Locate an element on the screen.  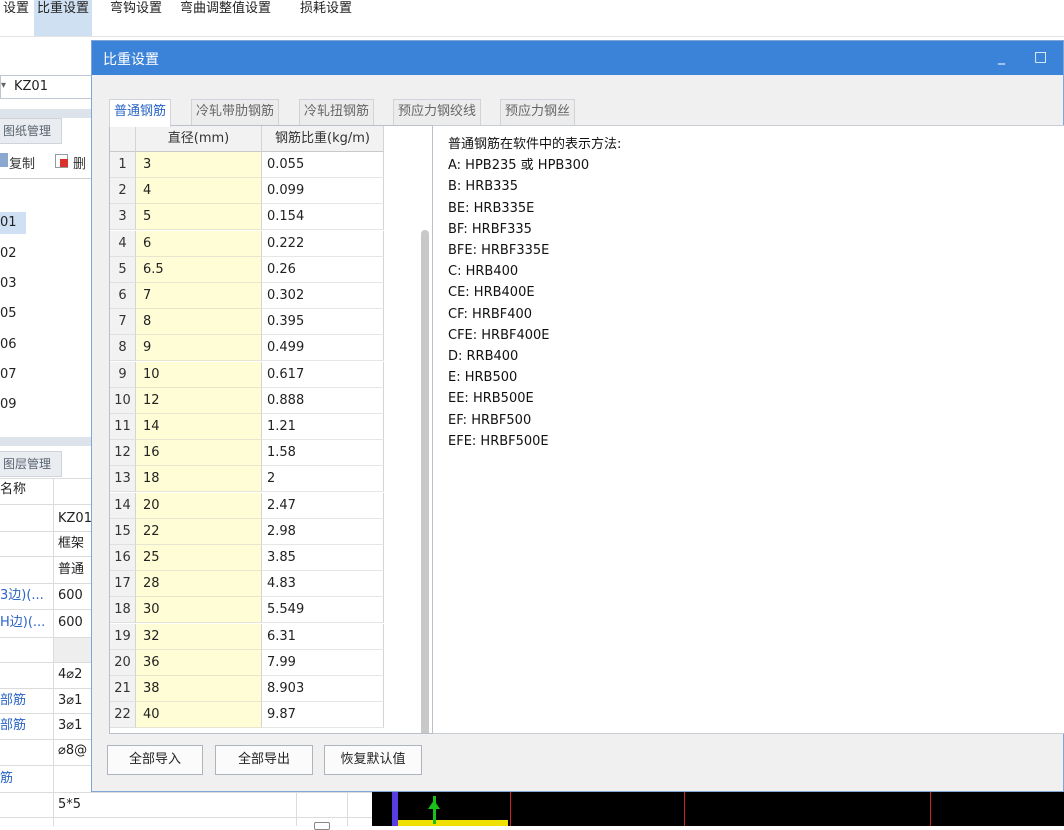
row-number: 11 is located at coordinates (123, 427).